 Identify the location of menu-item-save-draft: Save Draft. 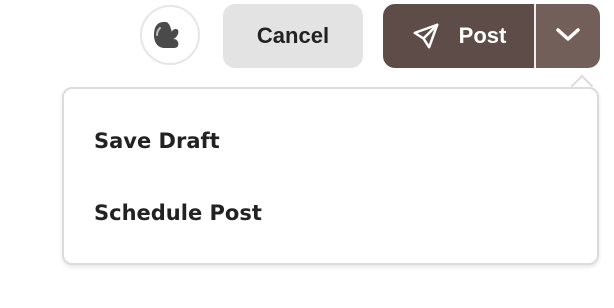
(157, 141).